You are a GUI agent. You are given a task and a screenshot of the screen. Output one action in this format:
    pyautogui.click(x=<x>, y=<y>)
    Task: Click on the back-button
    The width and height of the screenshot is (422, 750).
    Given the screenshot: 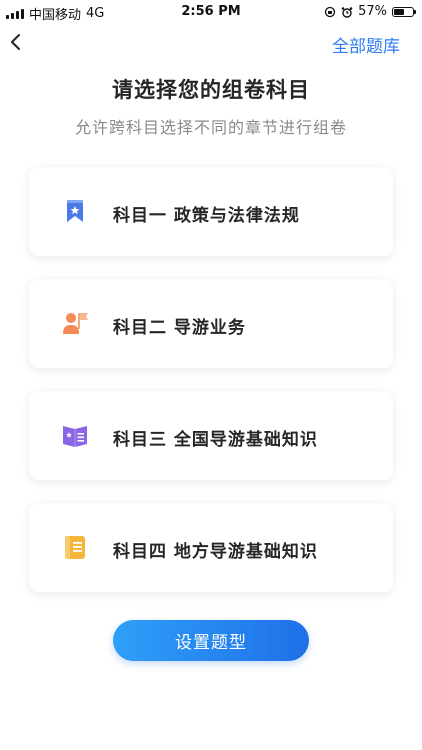 What is the action you would take?
    pyautogui.click(x=16, y=42)
    